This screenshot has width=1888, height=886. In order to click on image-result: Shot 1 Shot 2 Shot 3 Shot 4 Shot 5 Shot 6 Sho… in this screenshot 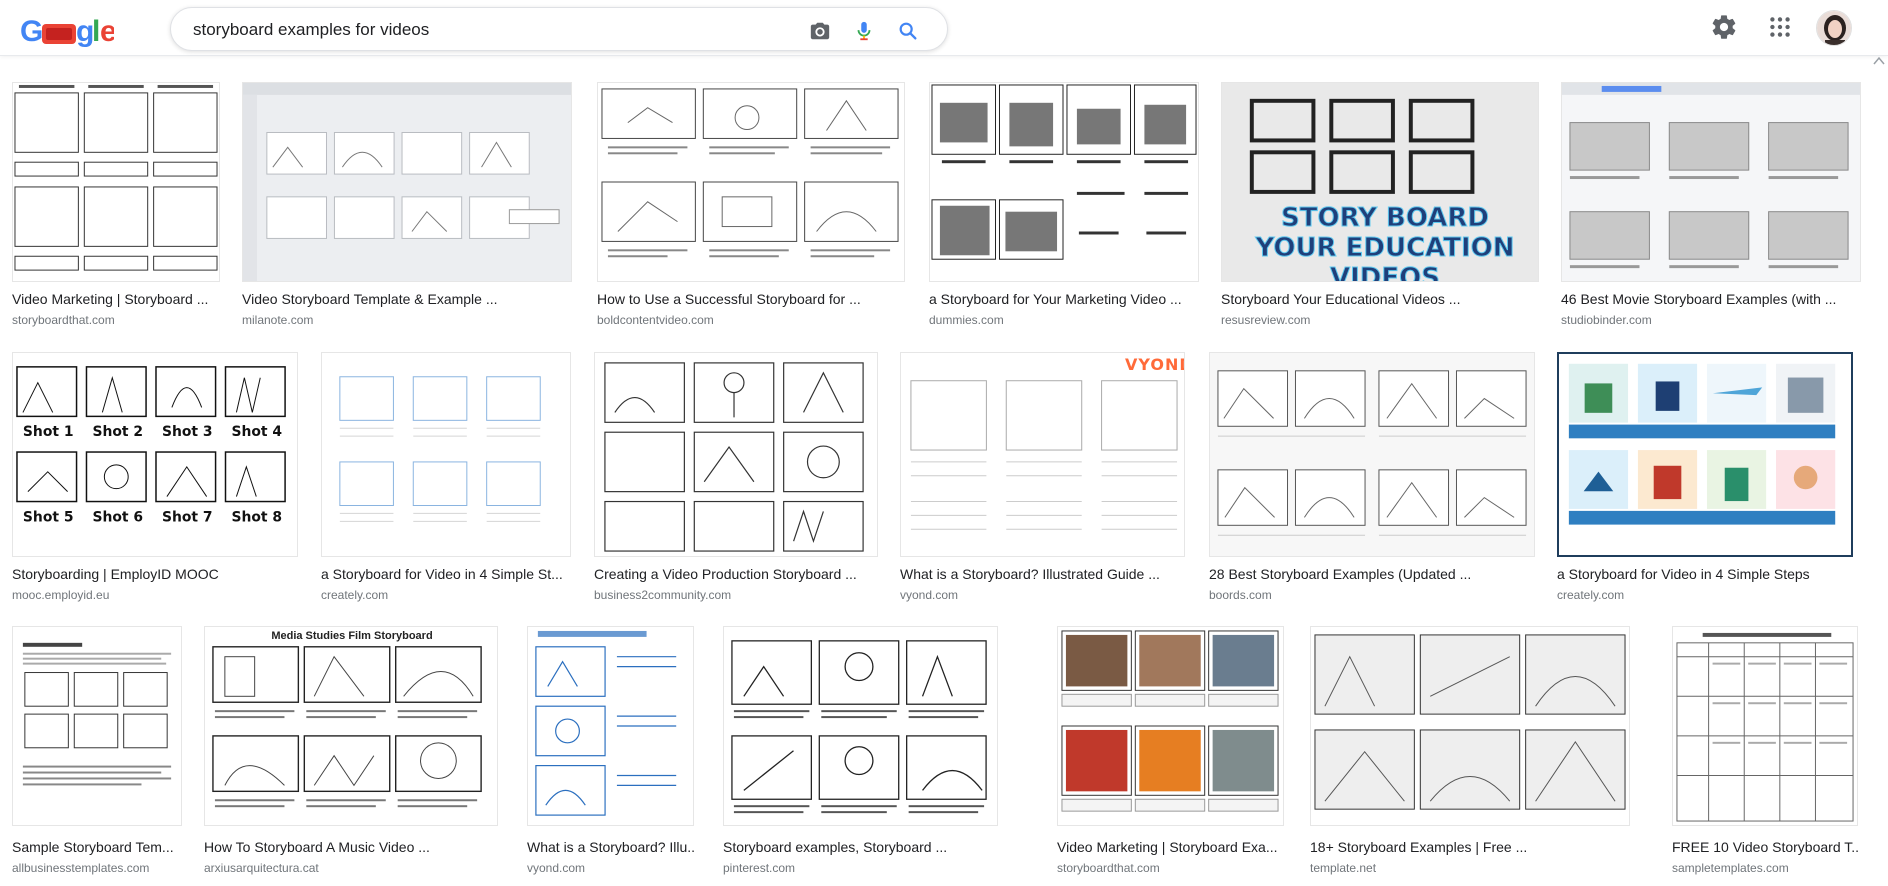, I will do `click(155, 477)`.